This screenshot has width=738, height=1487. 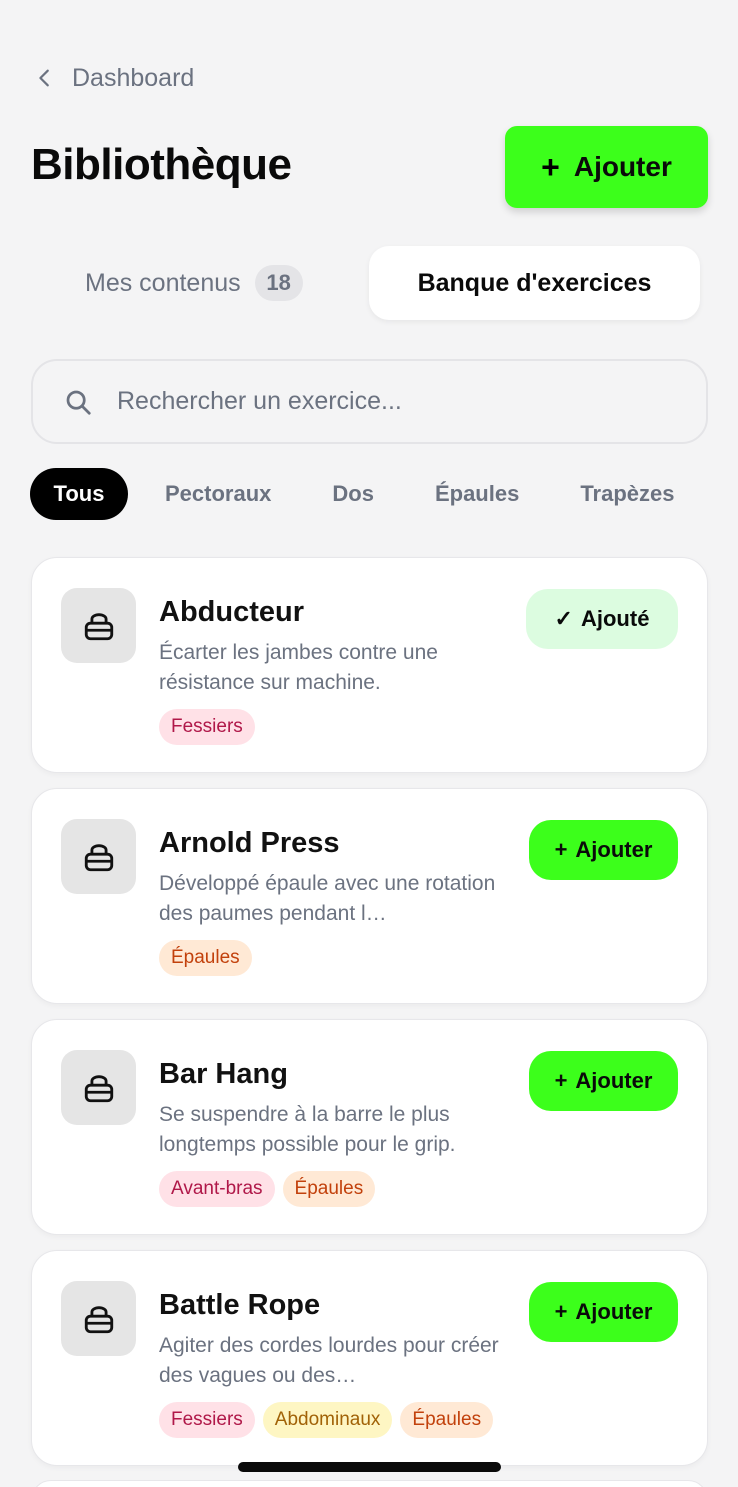 I want to click on back-label: Dashboard, so click(x=133, y=77).